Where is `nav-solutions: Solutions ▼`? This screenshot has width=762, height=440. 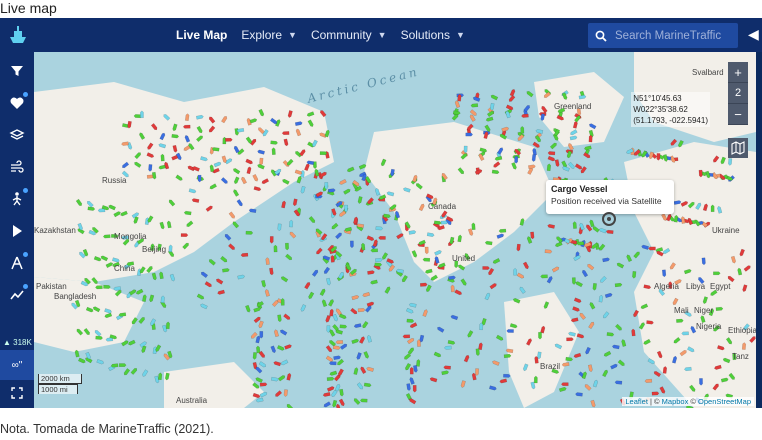
nav-solutions: Solutions ▼ is located at coordinates (433, 35).